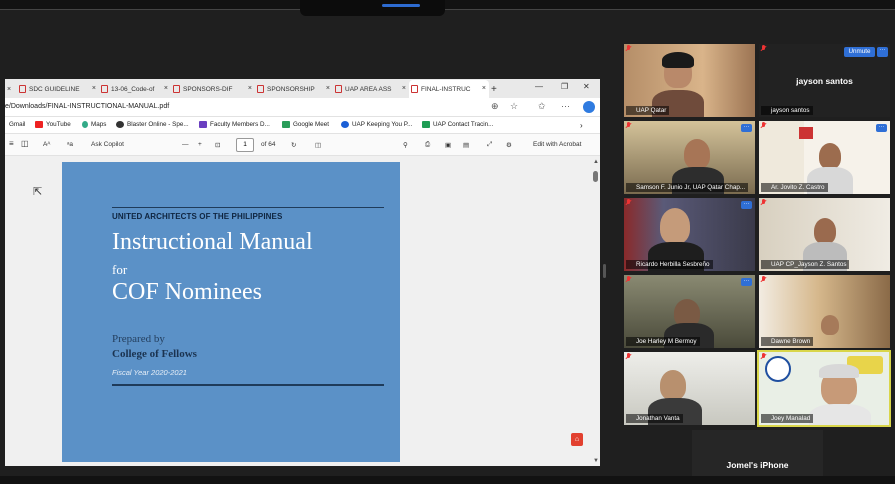 The image size is (895, 484). What do you see at coordinates (200, 144) in the screenshot?
I see `zoom-in-button: +` at bounding box center [200, 144].